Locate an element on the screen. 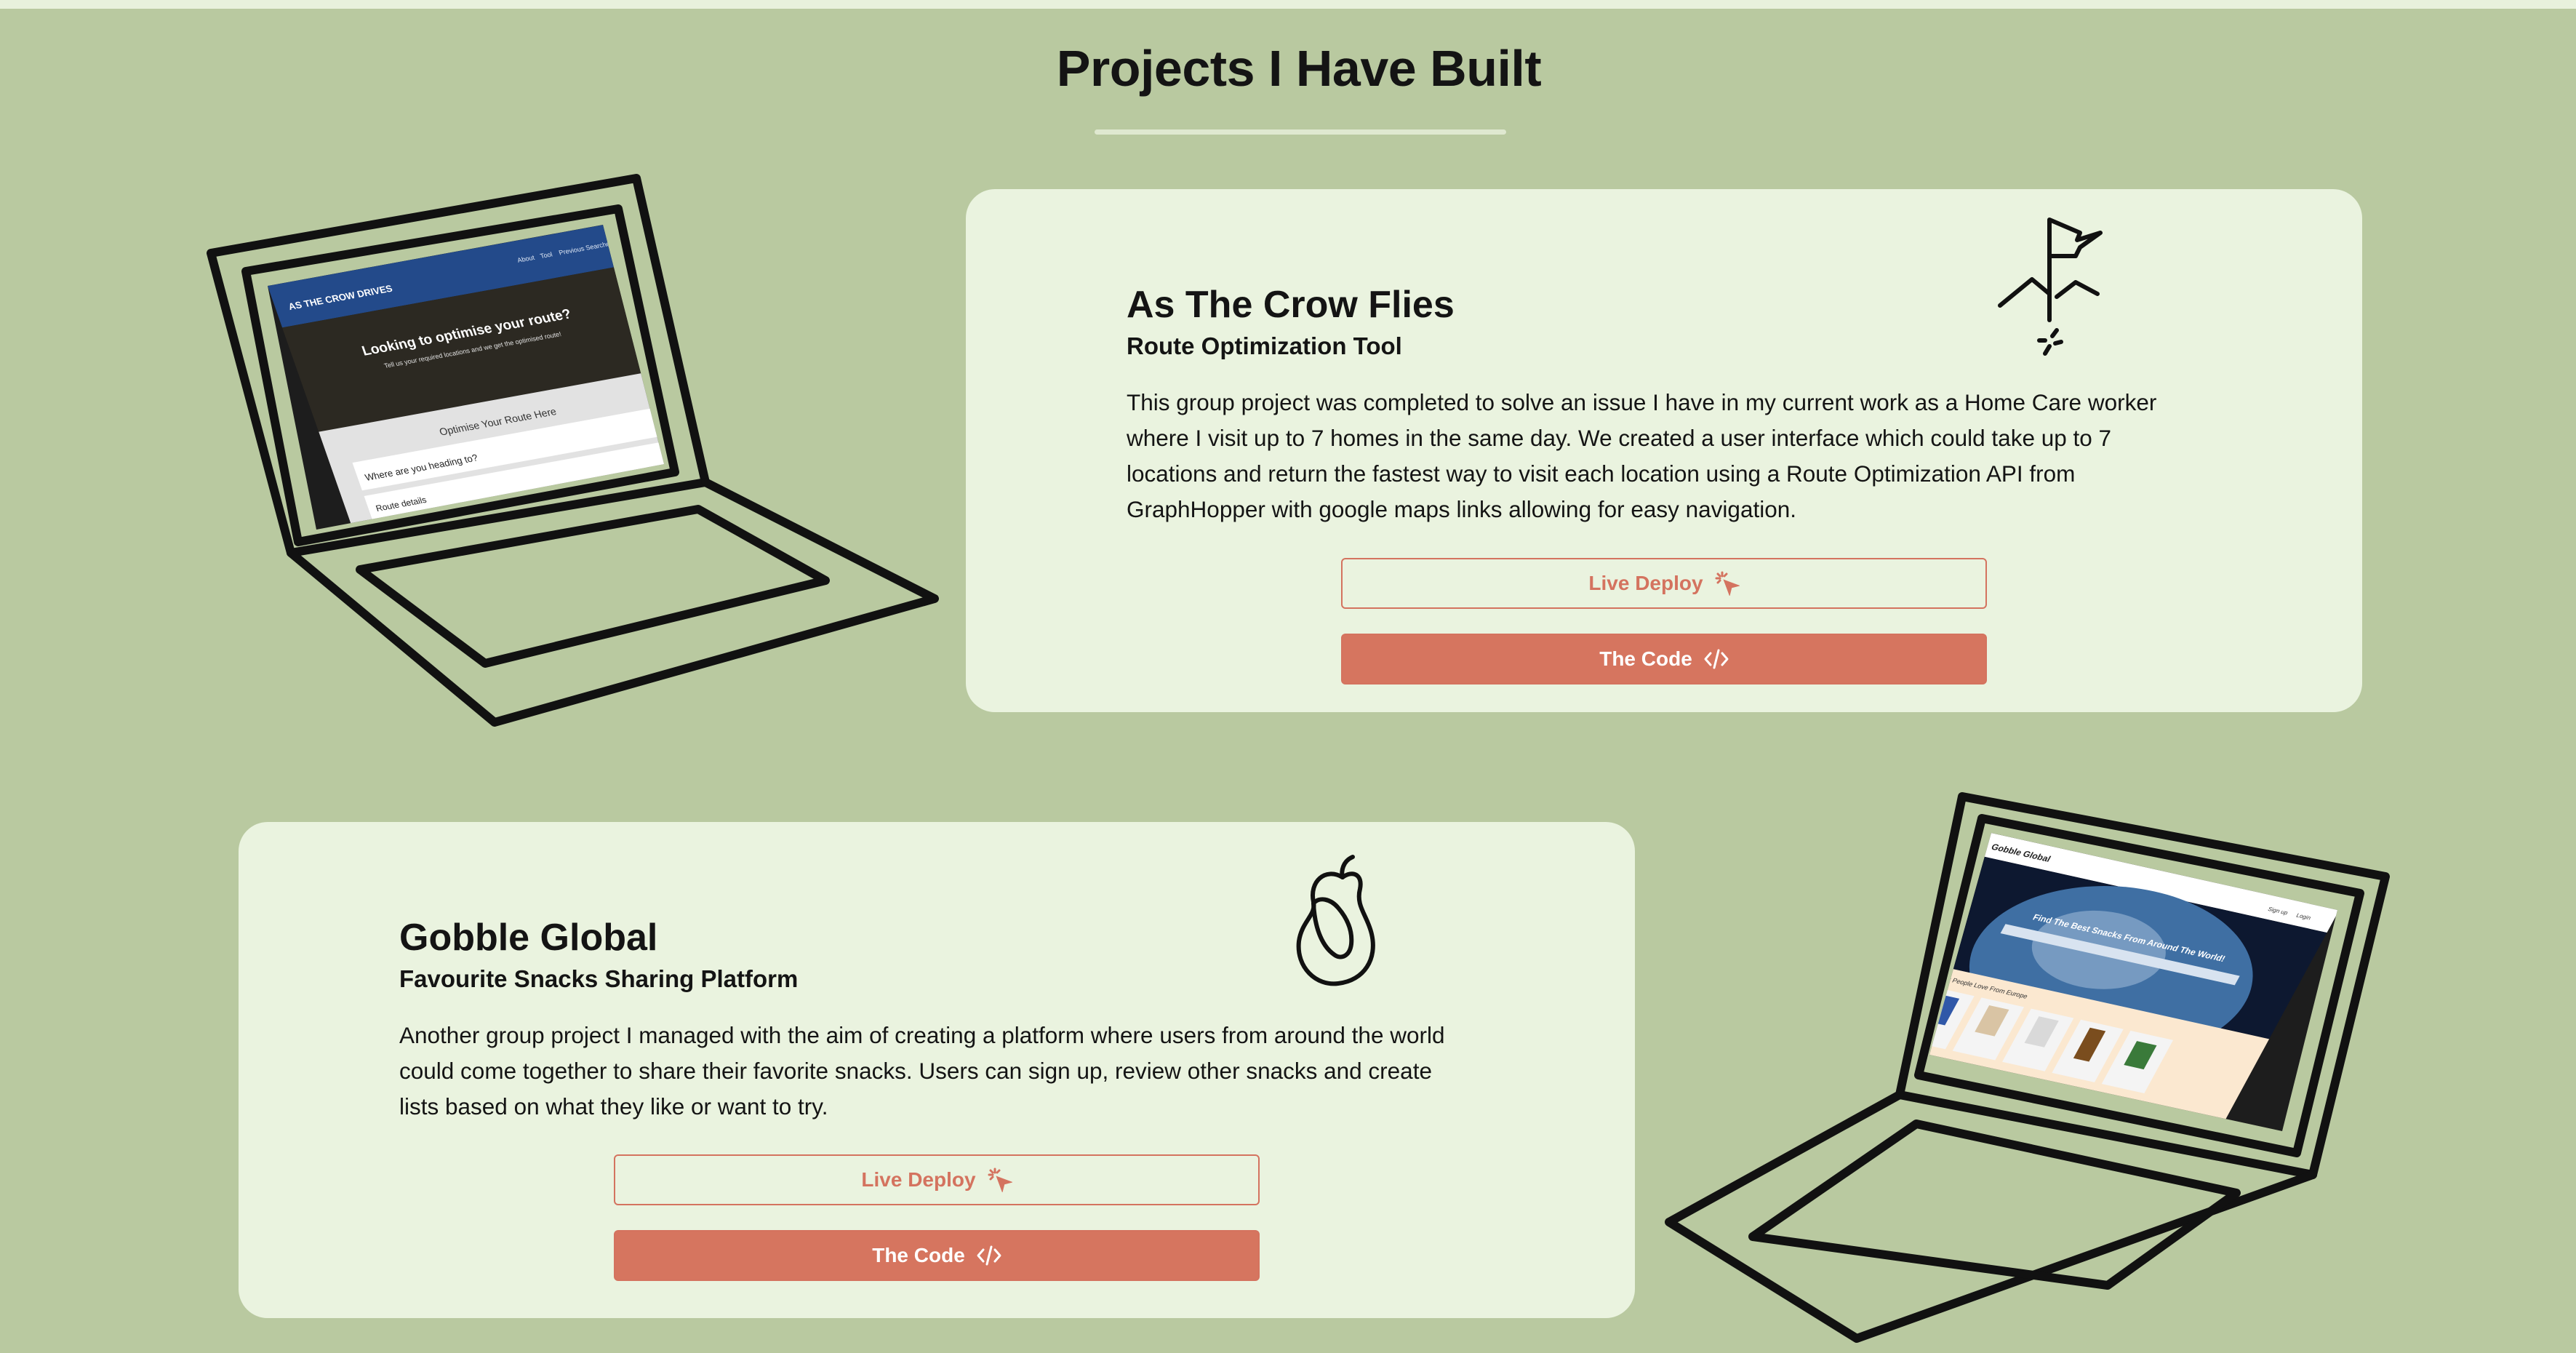  top-strip is located at coordinates (1288, 4).